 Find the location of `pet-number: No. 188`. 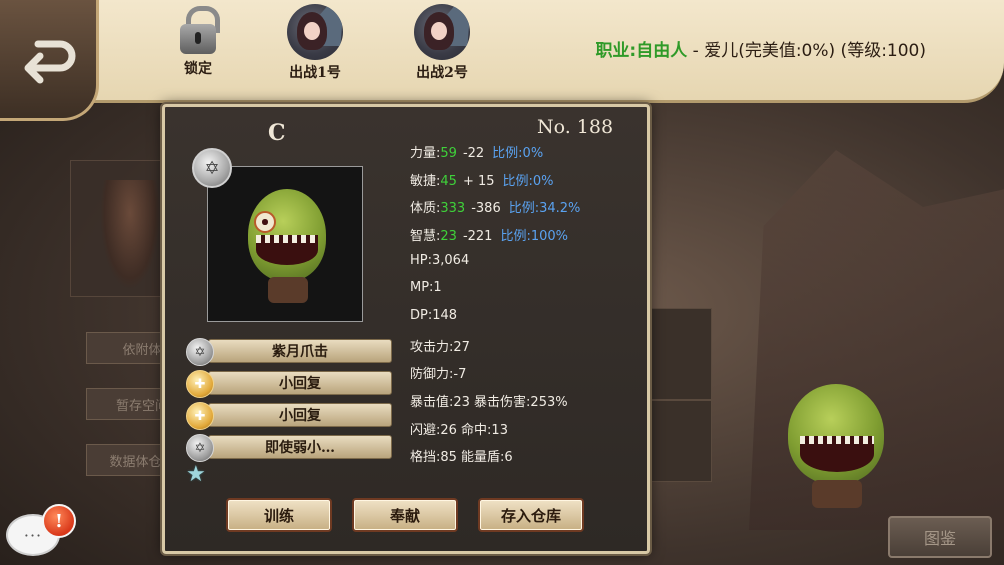

pet-number: No. 188 is located at coordinates (575, 127).